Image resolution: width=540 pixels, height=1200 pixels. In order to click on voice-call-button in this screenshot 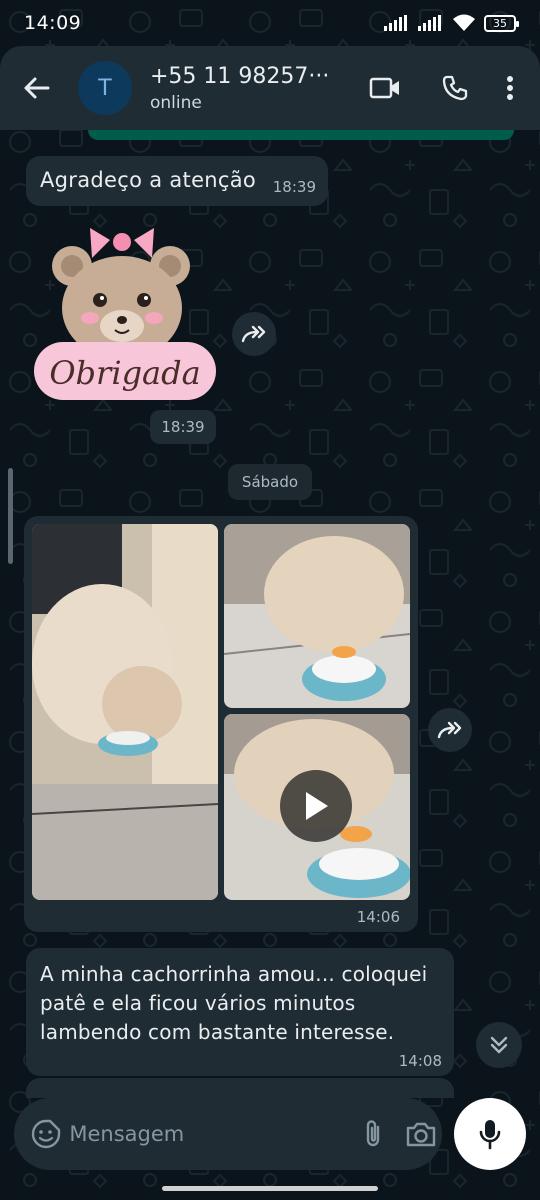, I will do `click(455, 88)`.